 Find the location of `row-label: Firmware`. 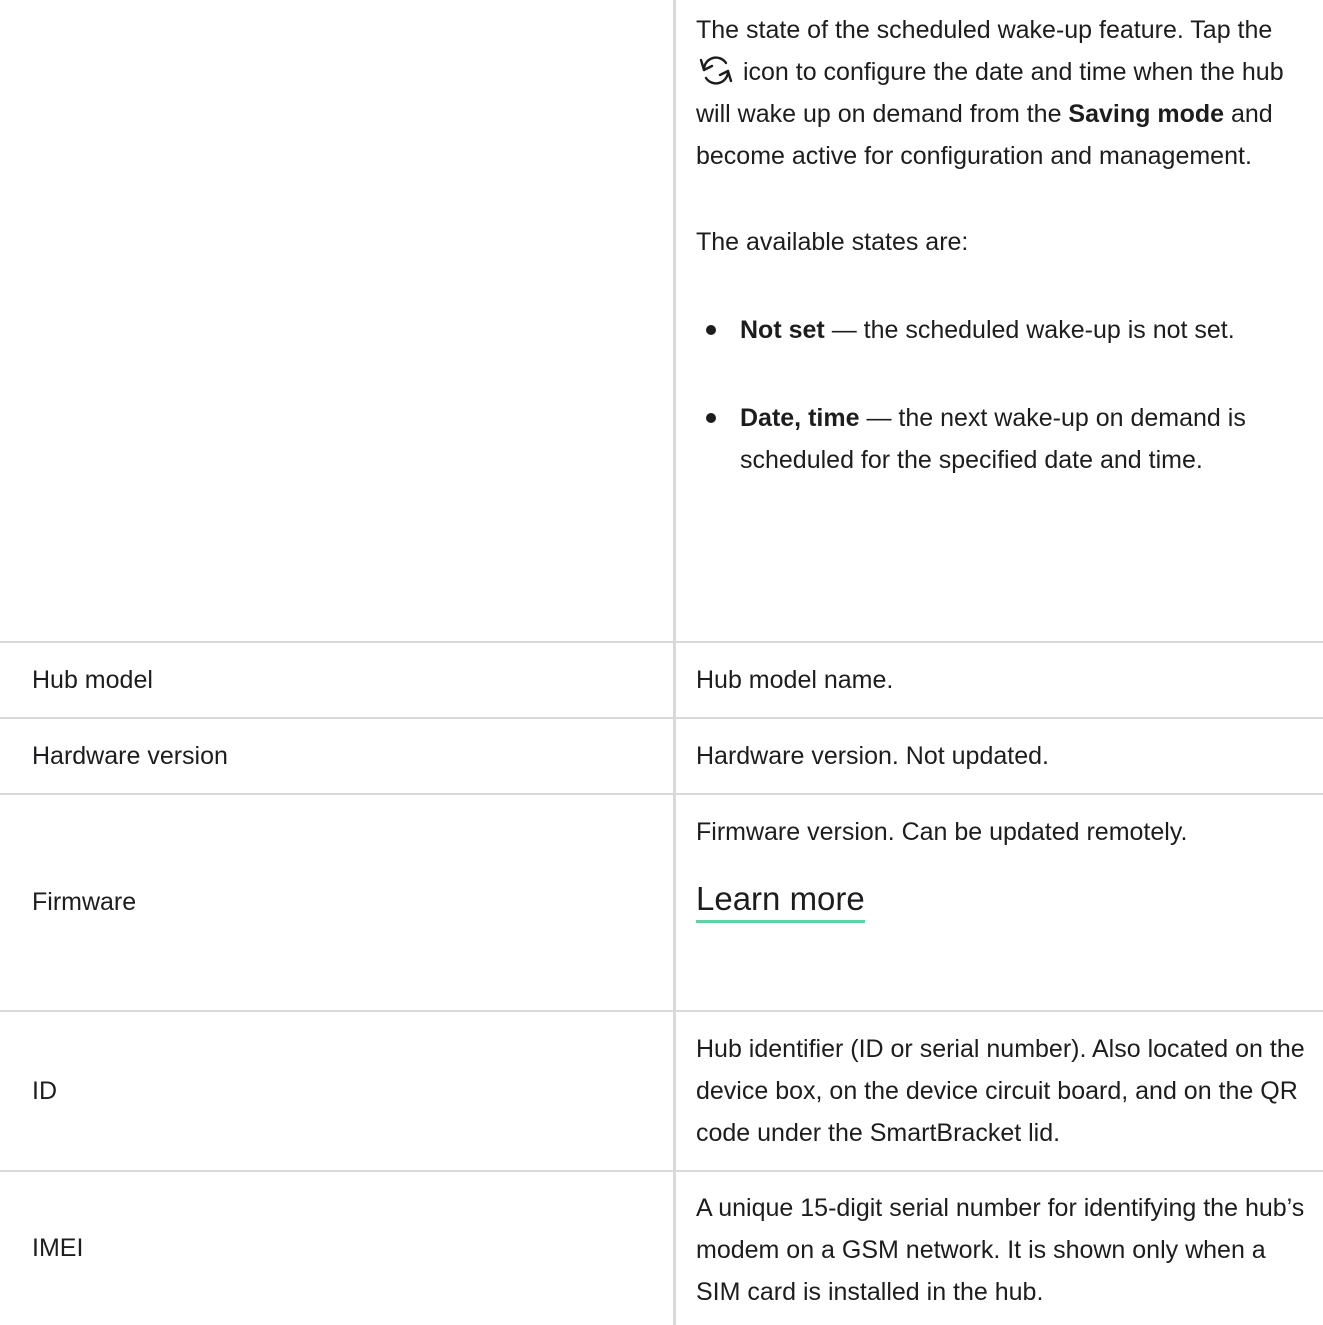

row-label: Firmware is located at coordinates (84, 902).